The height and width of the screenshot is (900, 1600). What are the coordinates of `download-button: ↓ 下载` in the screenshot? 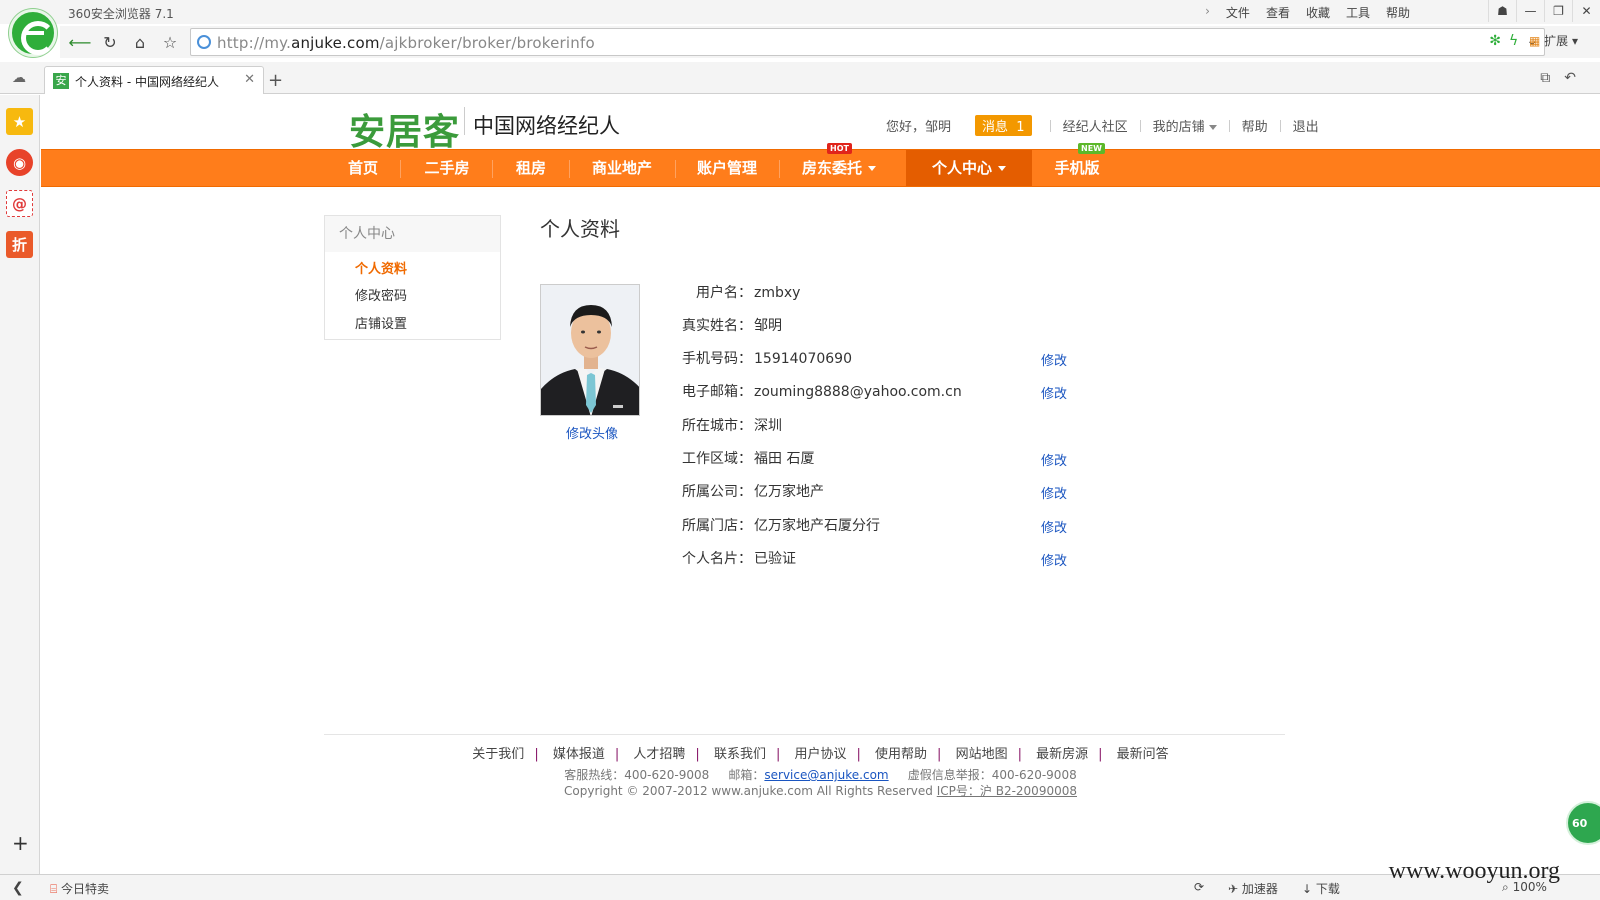 It's located at (1321, 888).